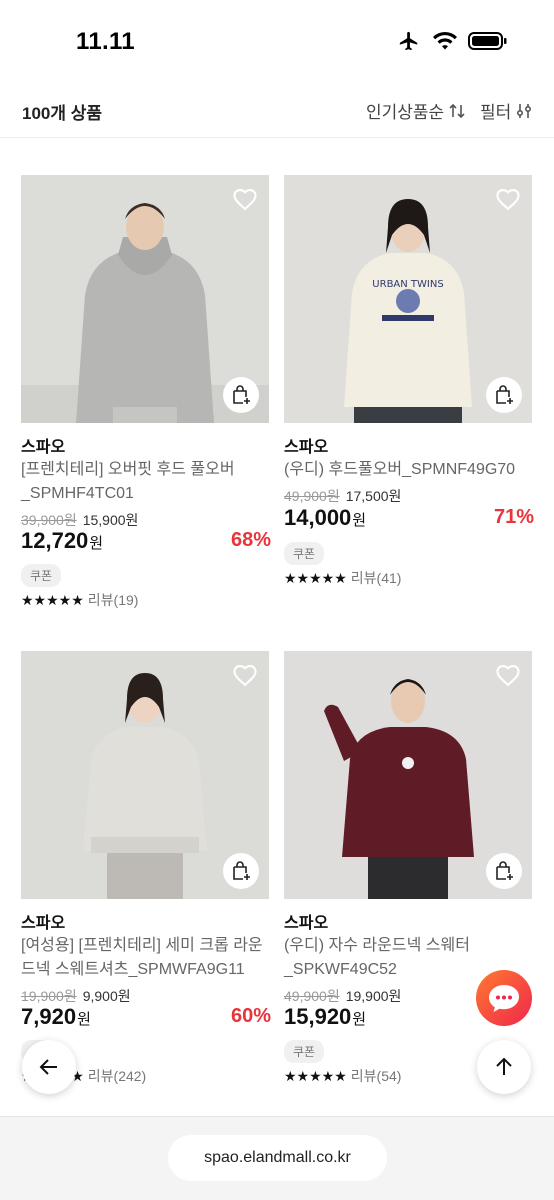 This screenshot has width=554, height=1200. I want to click on rating-row: ★★★★★ 리뷰(41), so click(342, 578).